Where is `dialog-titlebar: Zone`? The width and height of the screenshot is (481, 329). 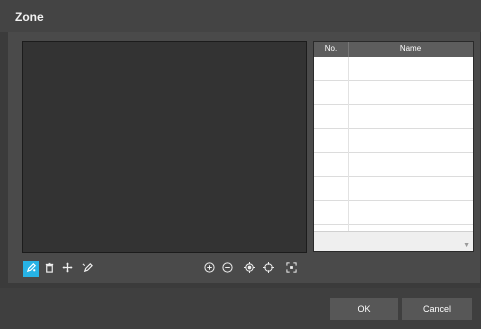
dialog-titlebar: Zone is located at coordinates (240, 16).